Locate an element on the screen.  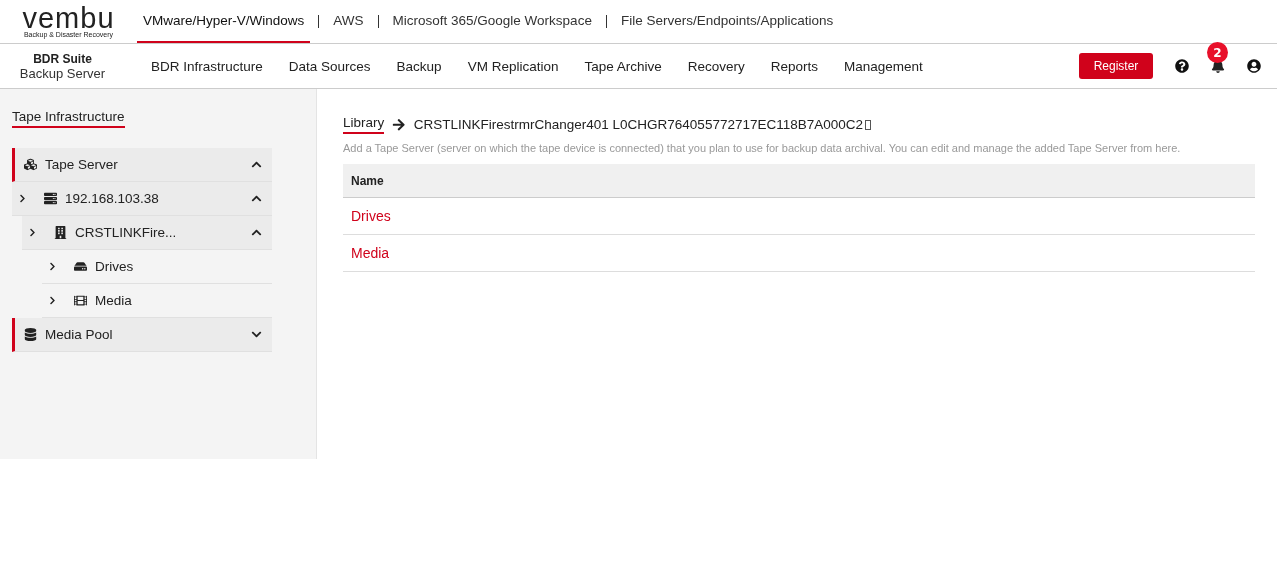
table-link: Drives is located at coordinates (371, 216).